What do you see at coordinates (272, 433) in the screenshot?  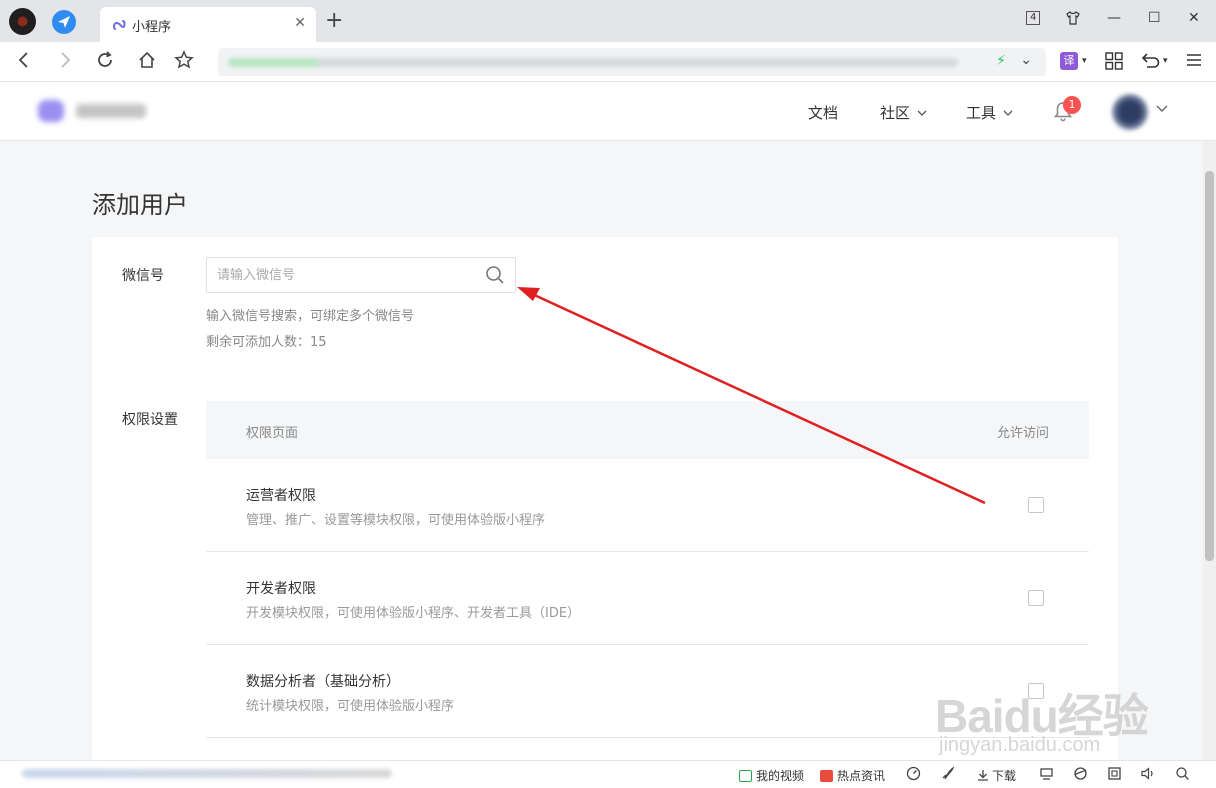 I see `column-header-page: 权限页面` at bounding box center [272, 433].